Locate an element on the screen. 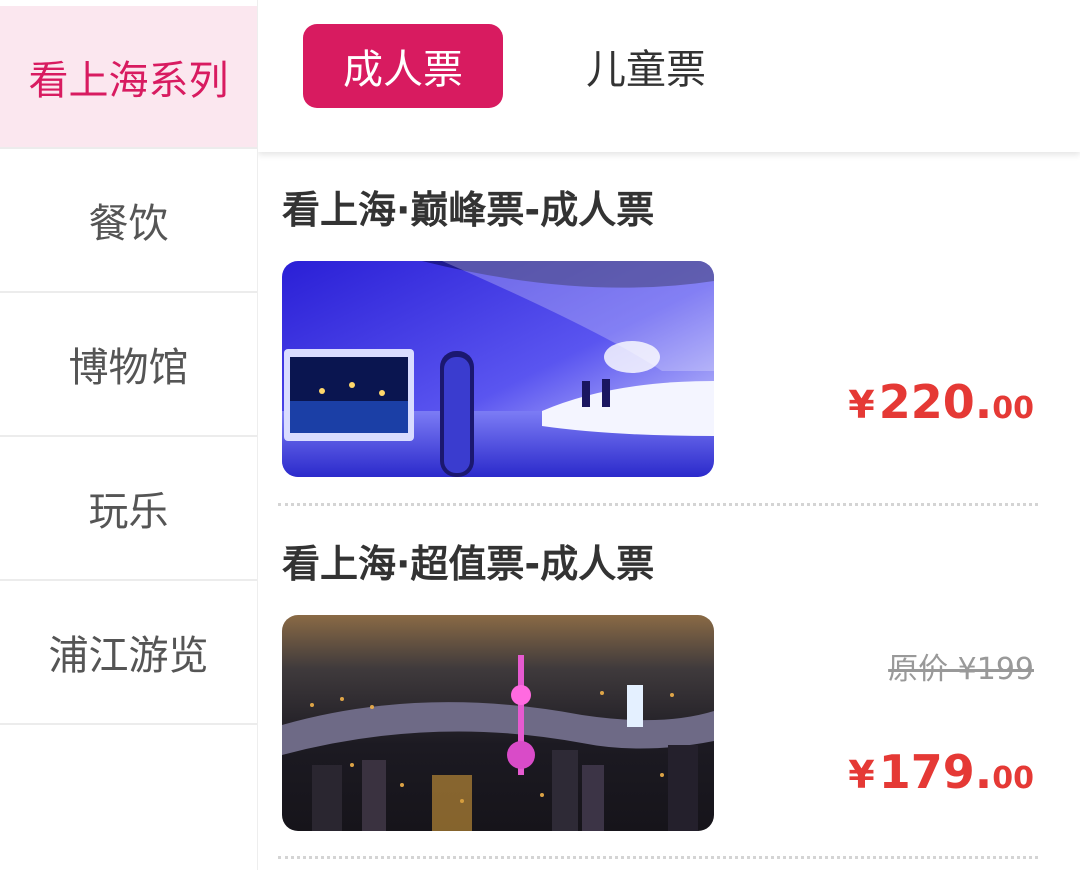 The height and width of the screenshot is (870, 1080). price-integer: 179. is located at coordinates (935, 772).